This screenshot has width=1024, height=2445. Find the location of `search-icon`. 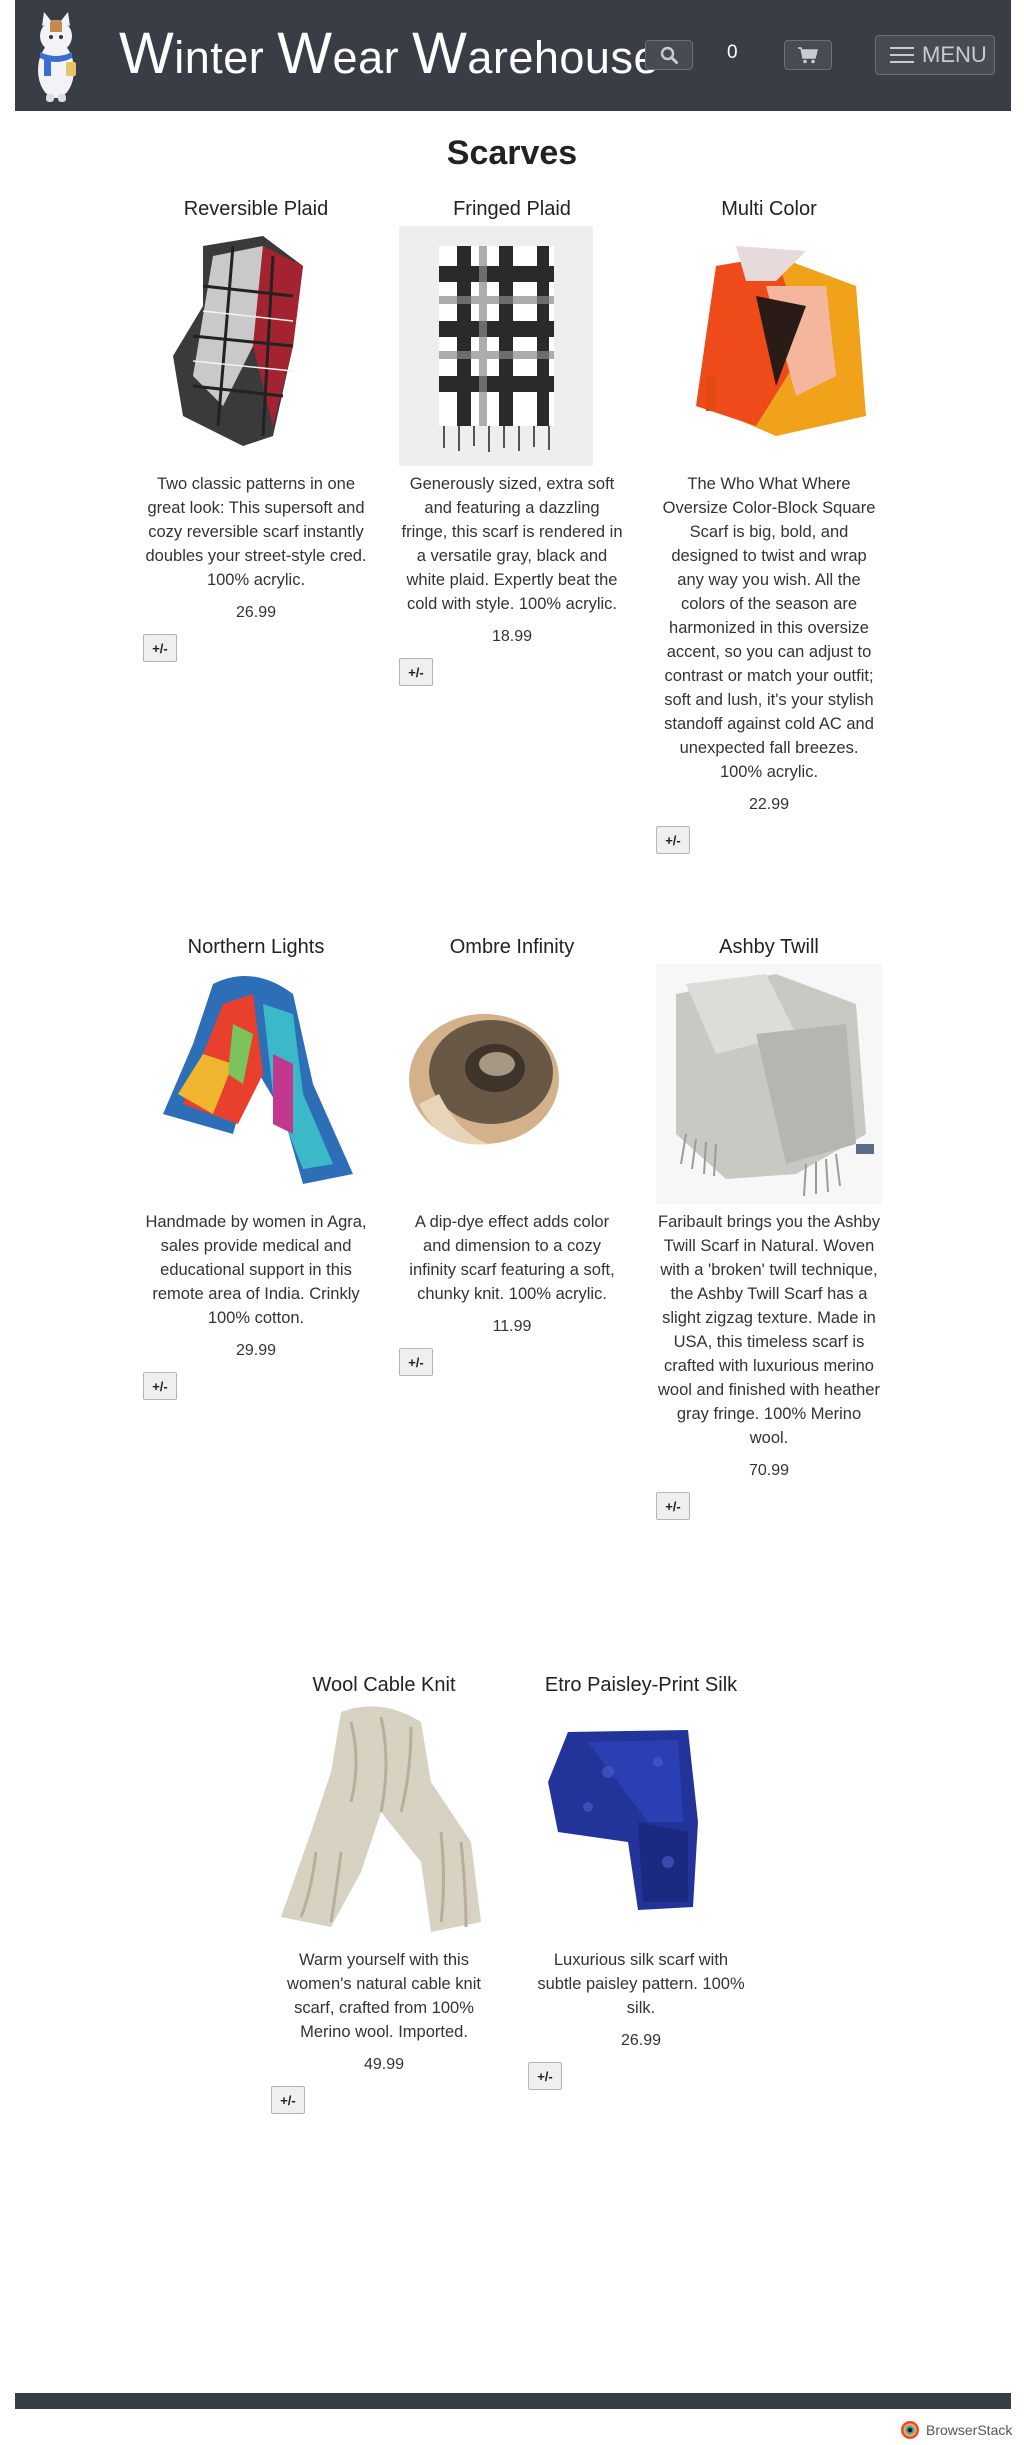

search-icon is located at coordinates (669, 55).